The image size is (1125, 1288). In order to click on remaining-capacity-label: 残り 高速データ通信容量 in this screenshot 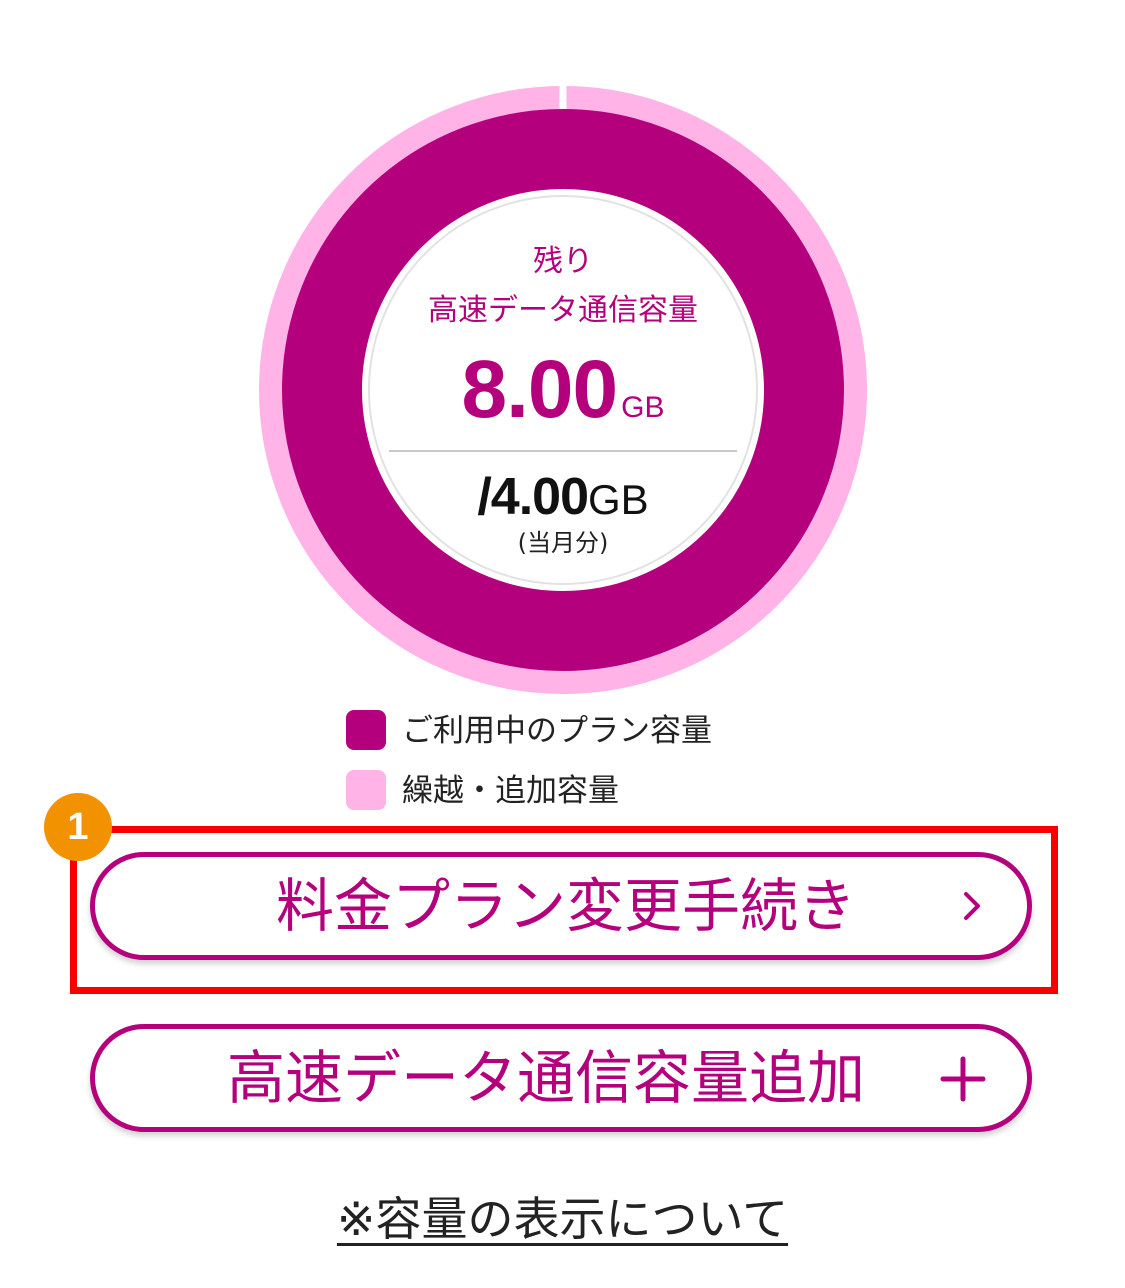, I will do `click(563, 286)`.